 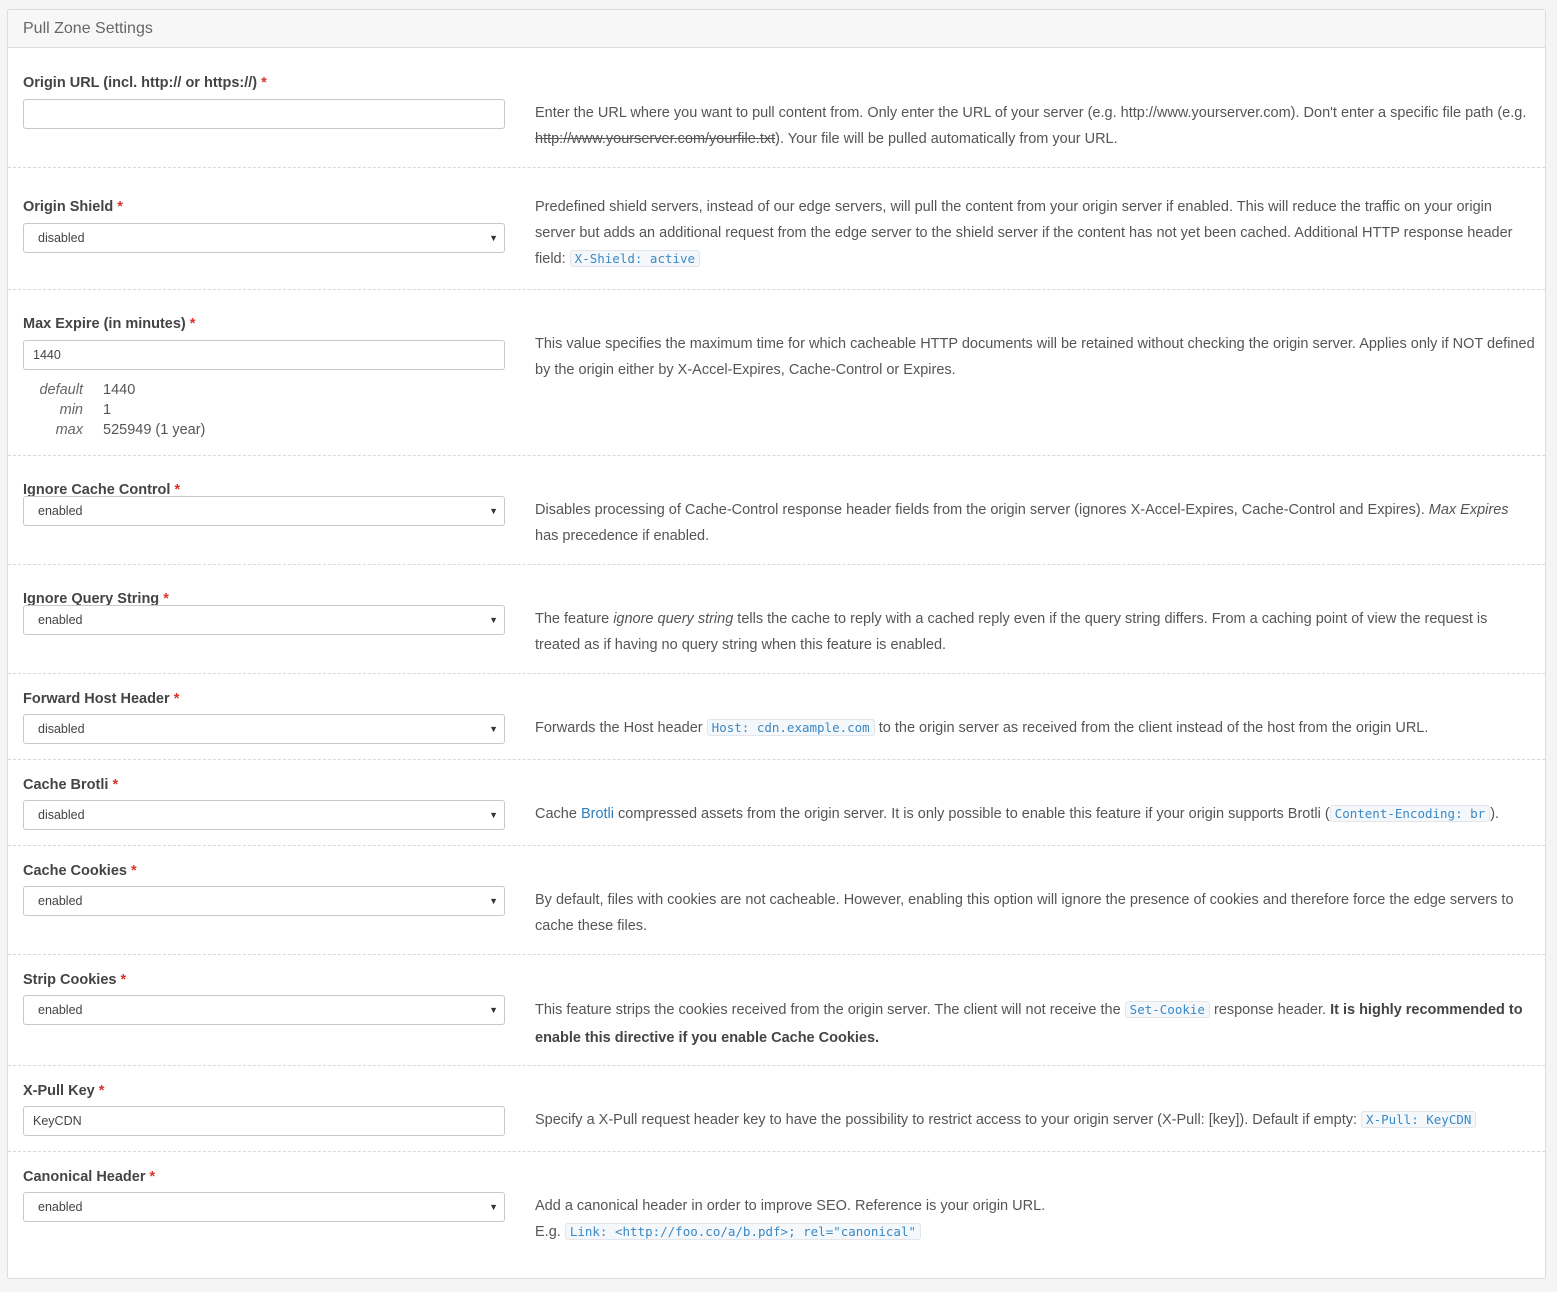 What do you see at coordinates (80, 871) in the screenshot?
I see `cache-cookies-label: Cache Cookies *` at bounding box center [80, 871].